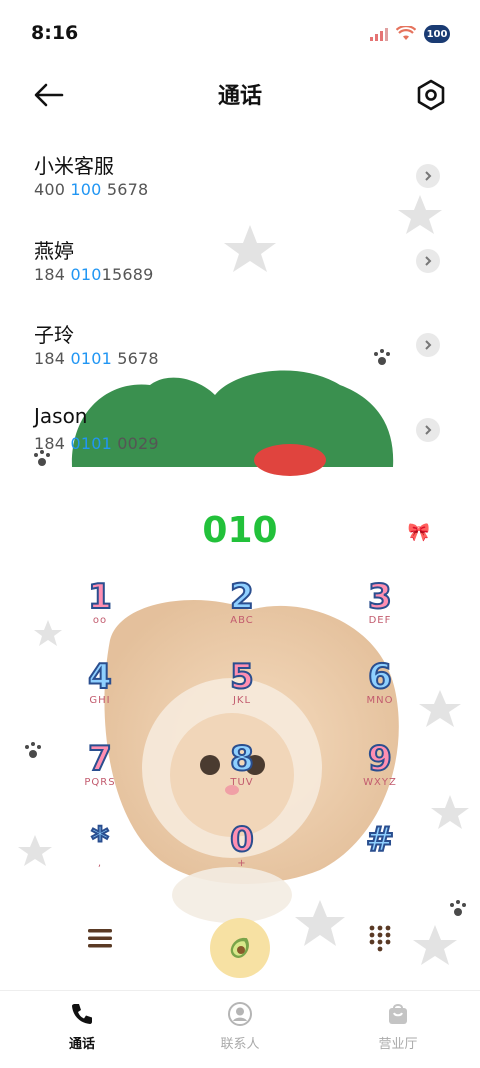  What do you see at coordinates (82, 1026) in the screenshot?
I see `tab-calls: 通话` at bounding box center [82, 1026].